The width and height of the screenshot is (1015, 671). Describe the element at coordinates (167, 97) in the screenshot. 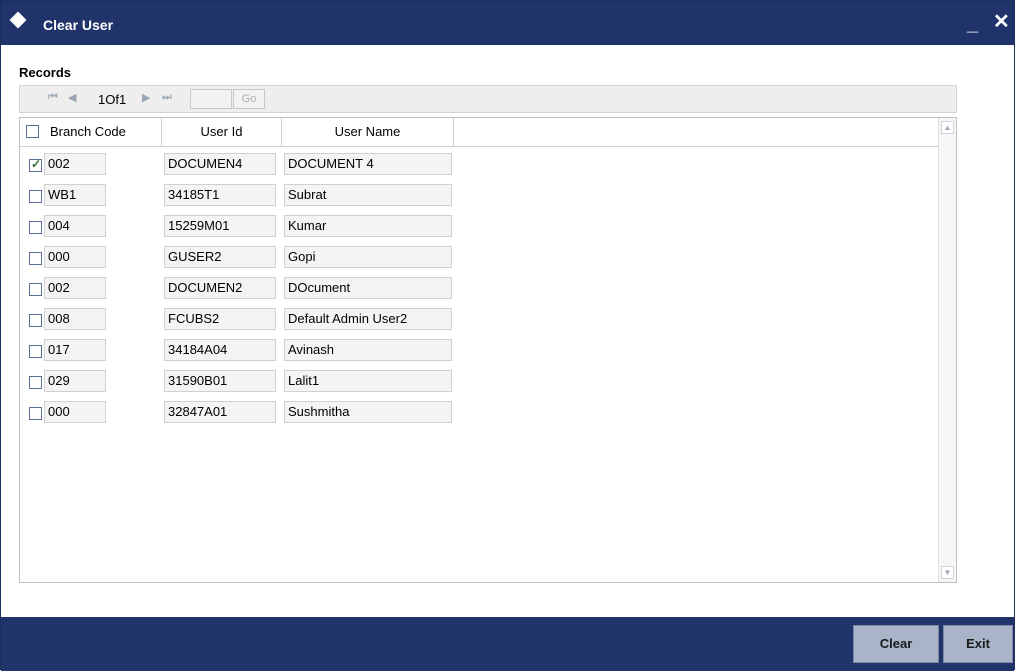

I see `last-page-icon: ⏭` at that location.